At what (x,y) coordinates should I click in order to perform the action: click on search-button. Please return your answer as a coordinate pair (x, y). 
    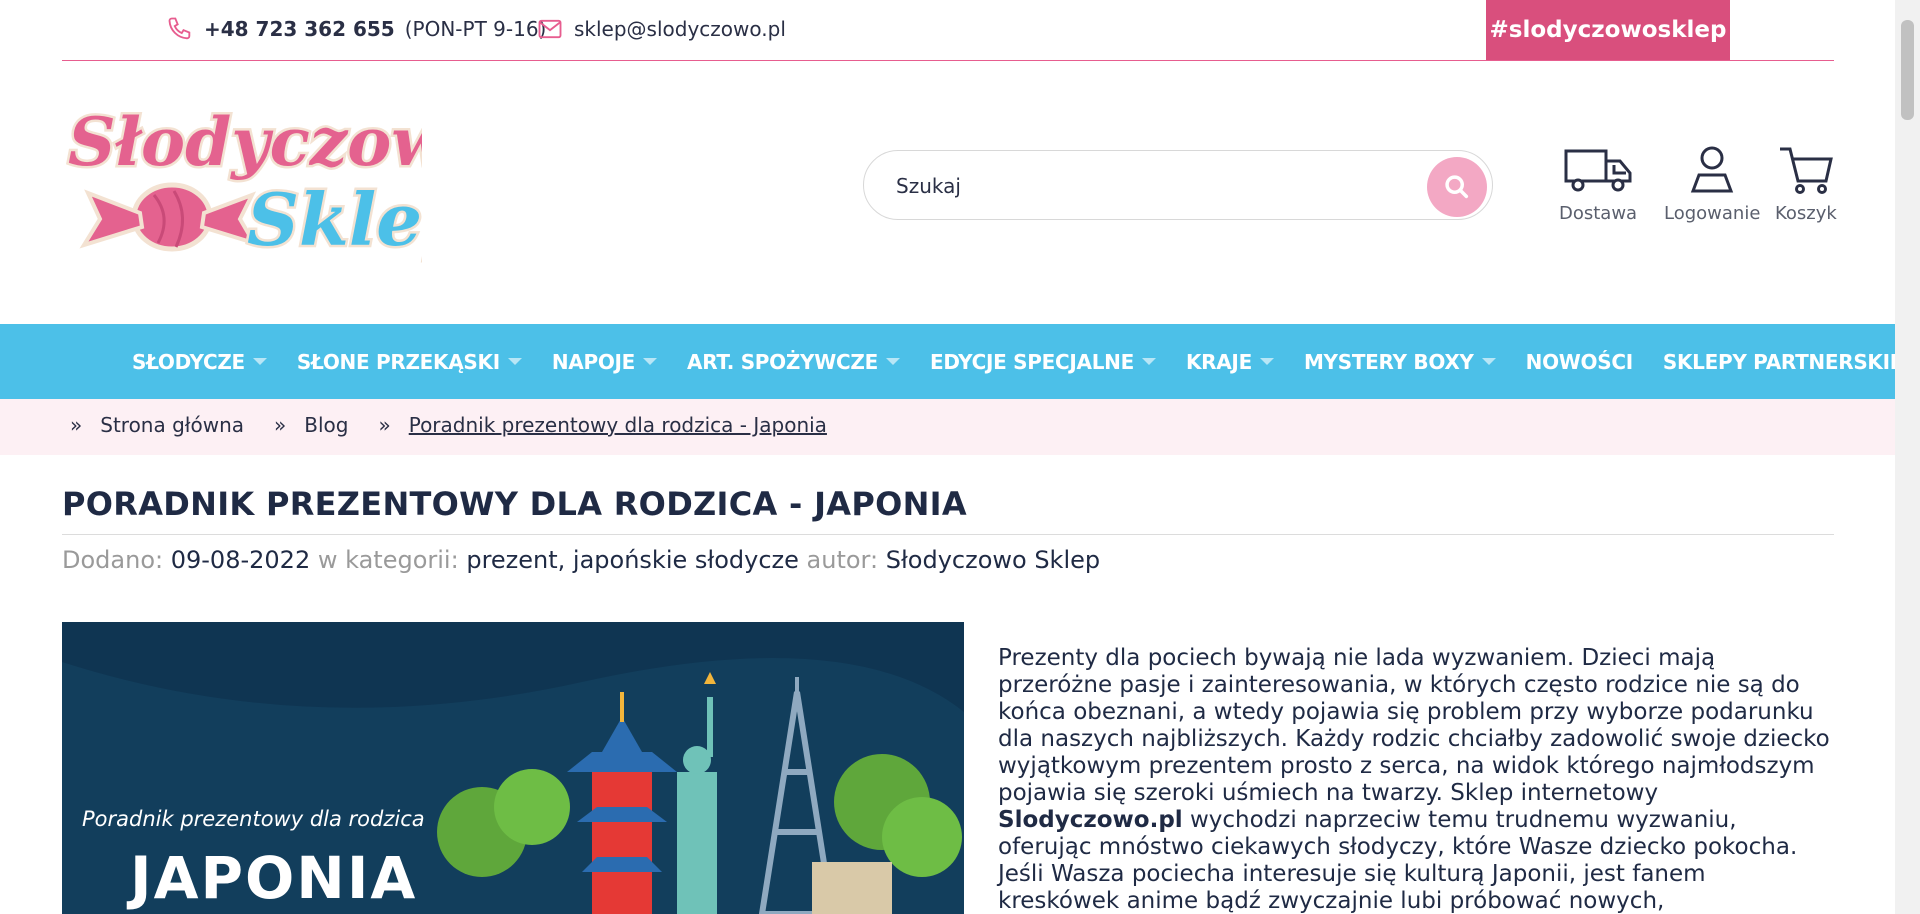
    Looking at the image, I should click on (1457, 187).